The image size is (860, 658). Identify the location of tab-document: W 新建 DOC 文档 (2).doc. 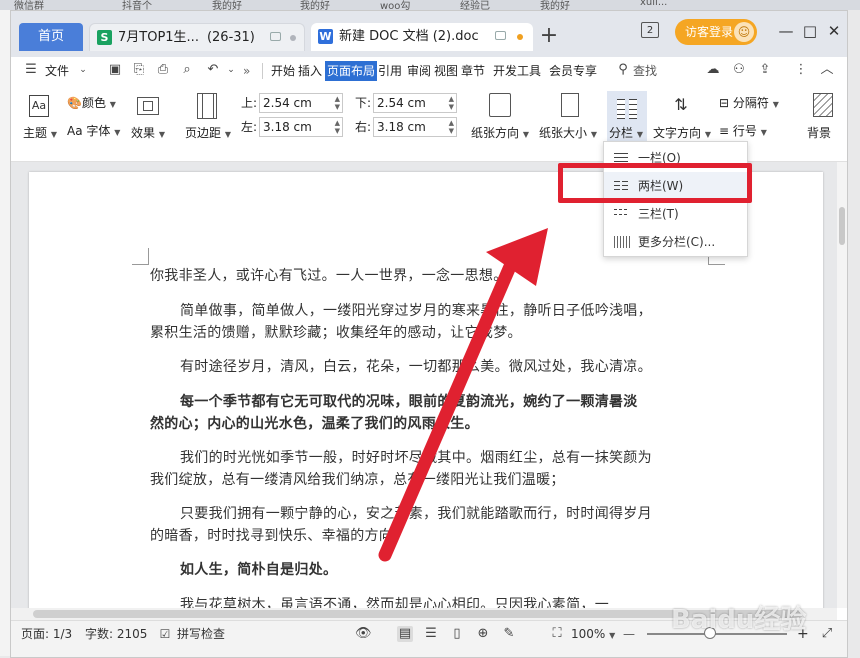
(422, 37).